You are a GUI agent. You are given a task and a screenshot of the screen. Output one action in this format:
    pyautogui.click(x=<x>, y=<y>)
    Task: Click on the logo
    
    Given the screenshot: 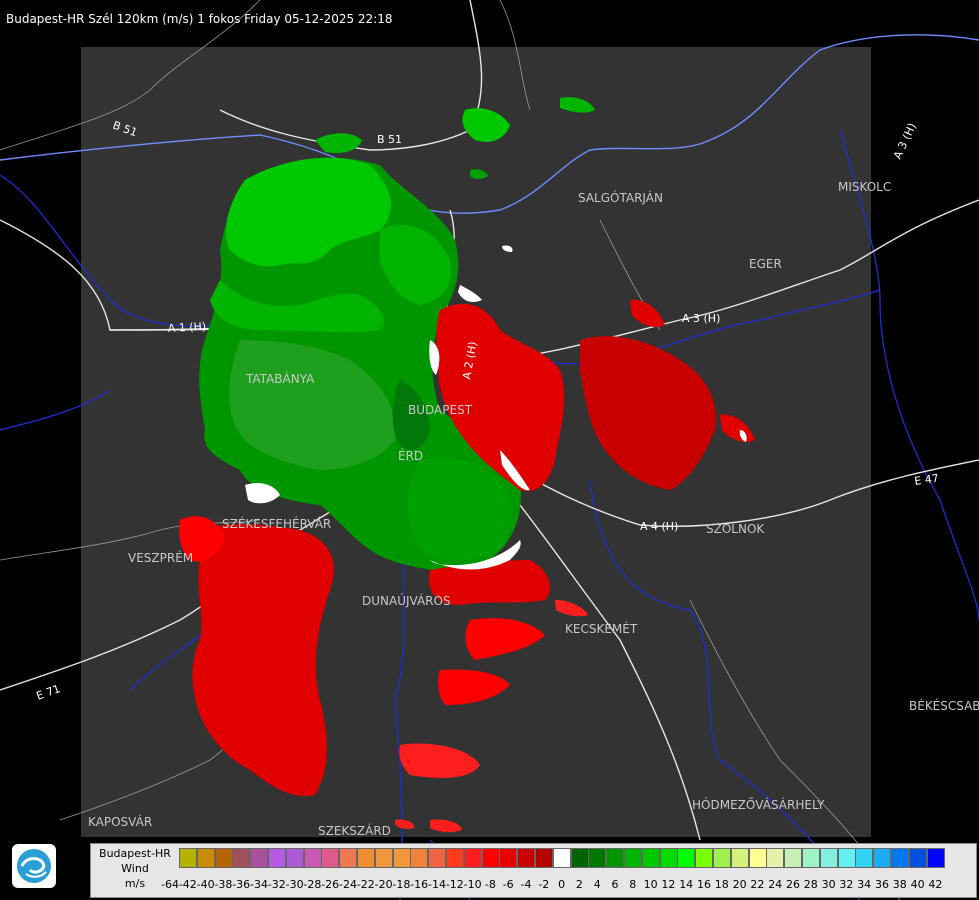 What is the action you would take?
    pyautogui.click(x=34, y=866)
    